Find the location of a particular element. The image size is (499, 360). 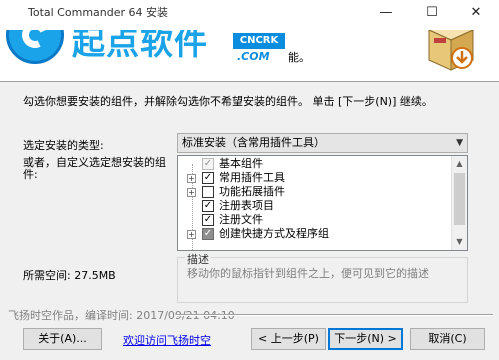

component-item: + ✓ 创建快捷方式及程序组 is located at coordinates (315, 234).